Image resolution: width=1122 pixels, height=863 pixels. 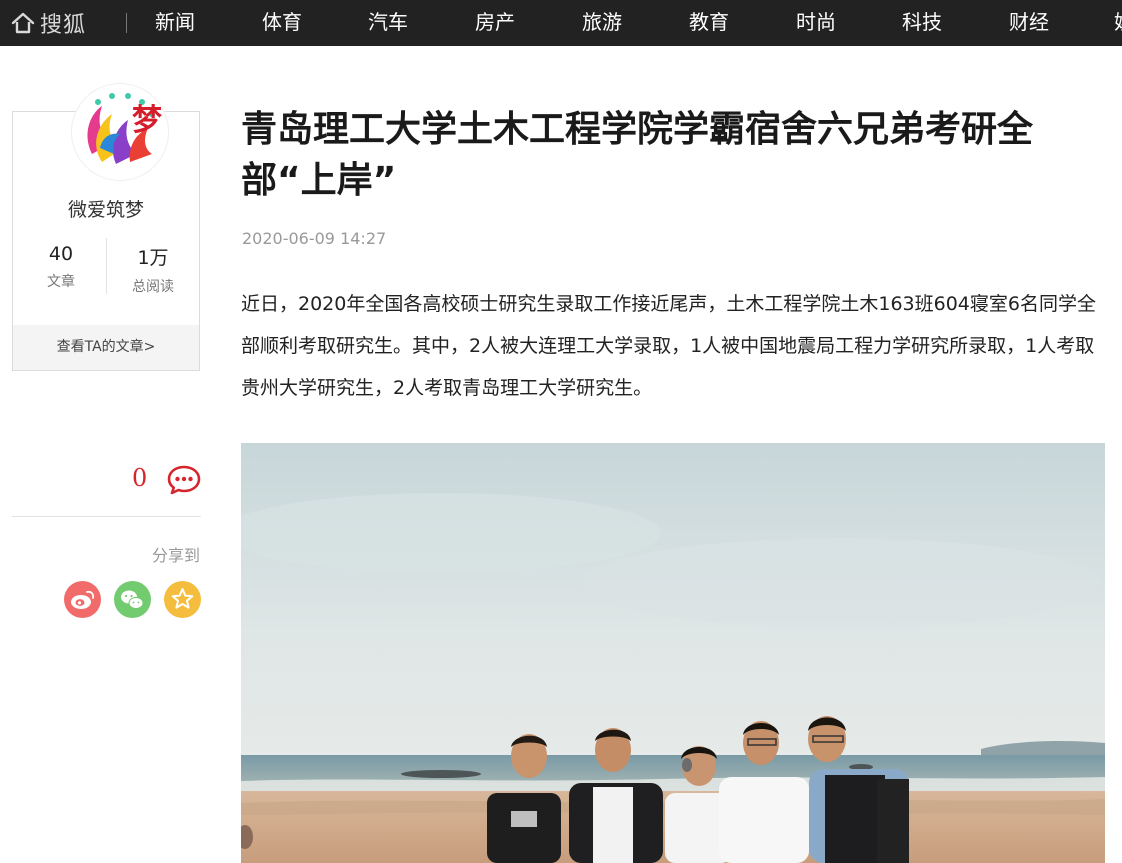 What do you see at coordinates (106, 516) in the screenshot?
I see `sidebar-divider` at bounding box center [106, 516].